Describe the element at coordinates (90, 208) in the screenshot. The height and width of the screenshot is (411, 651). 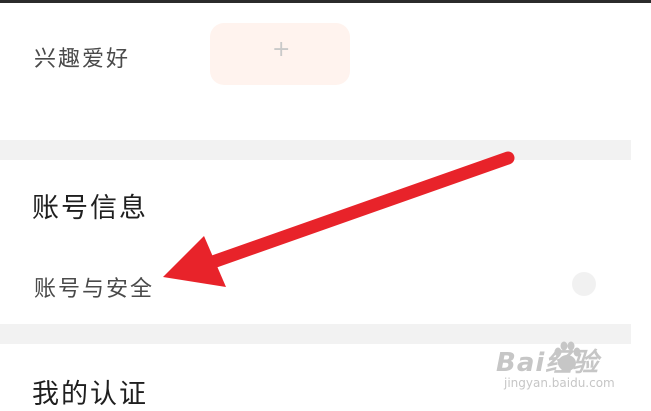
I see `account-info-title: 账号信息` at that location.